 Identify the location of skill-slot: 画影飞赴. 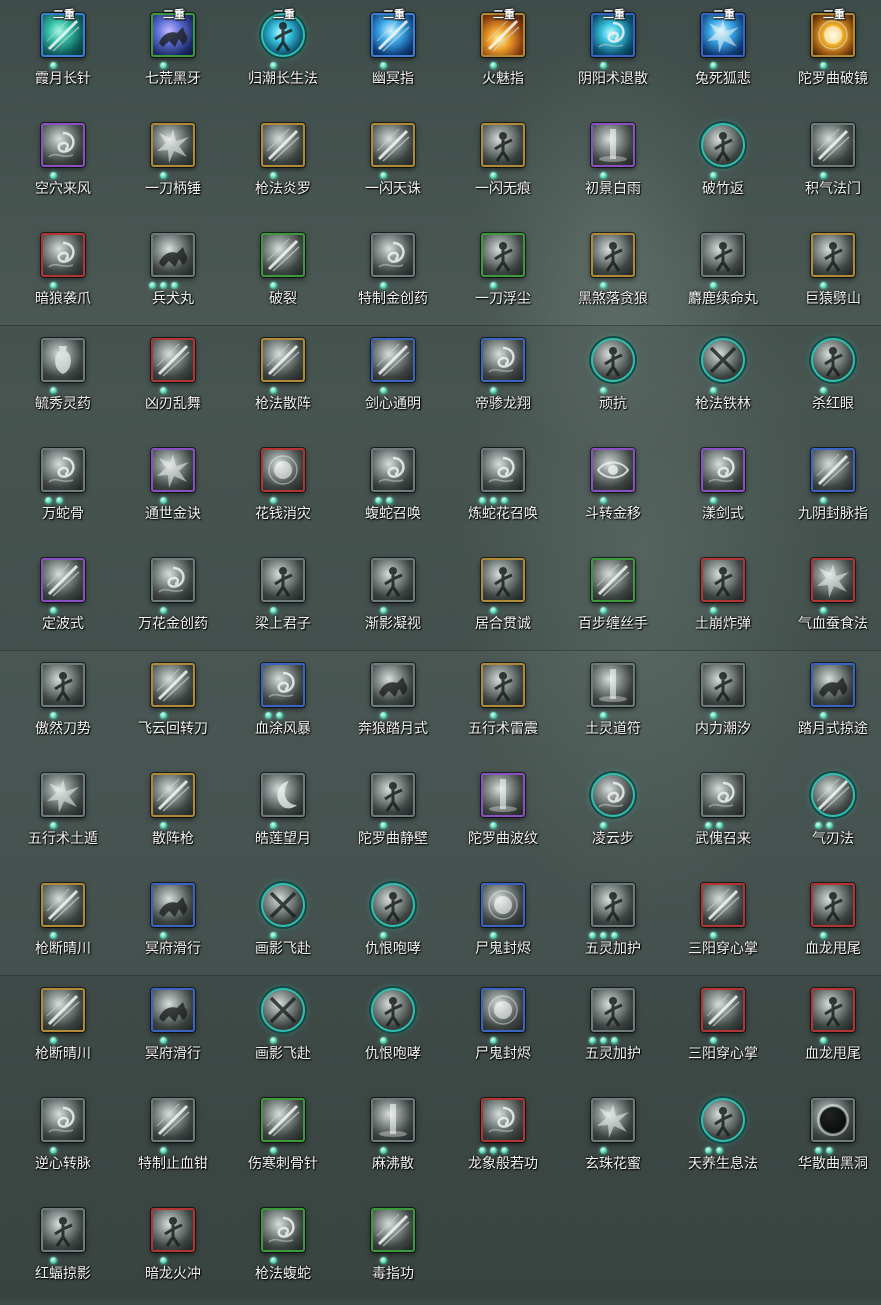
(283, 1030).